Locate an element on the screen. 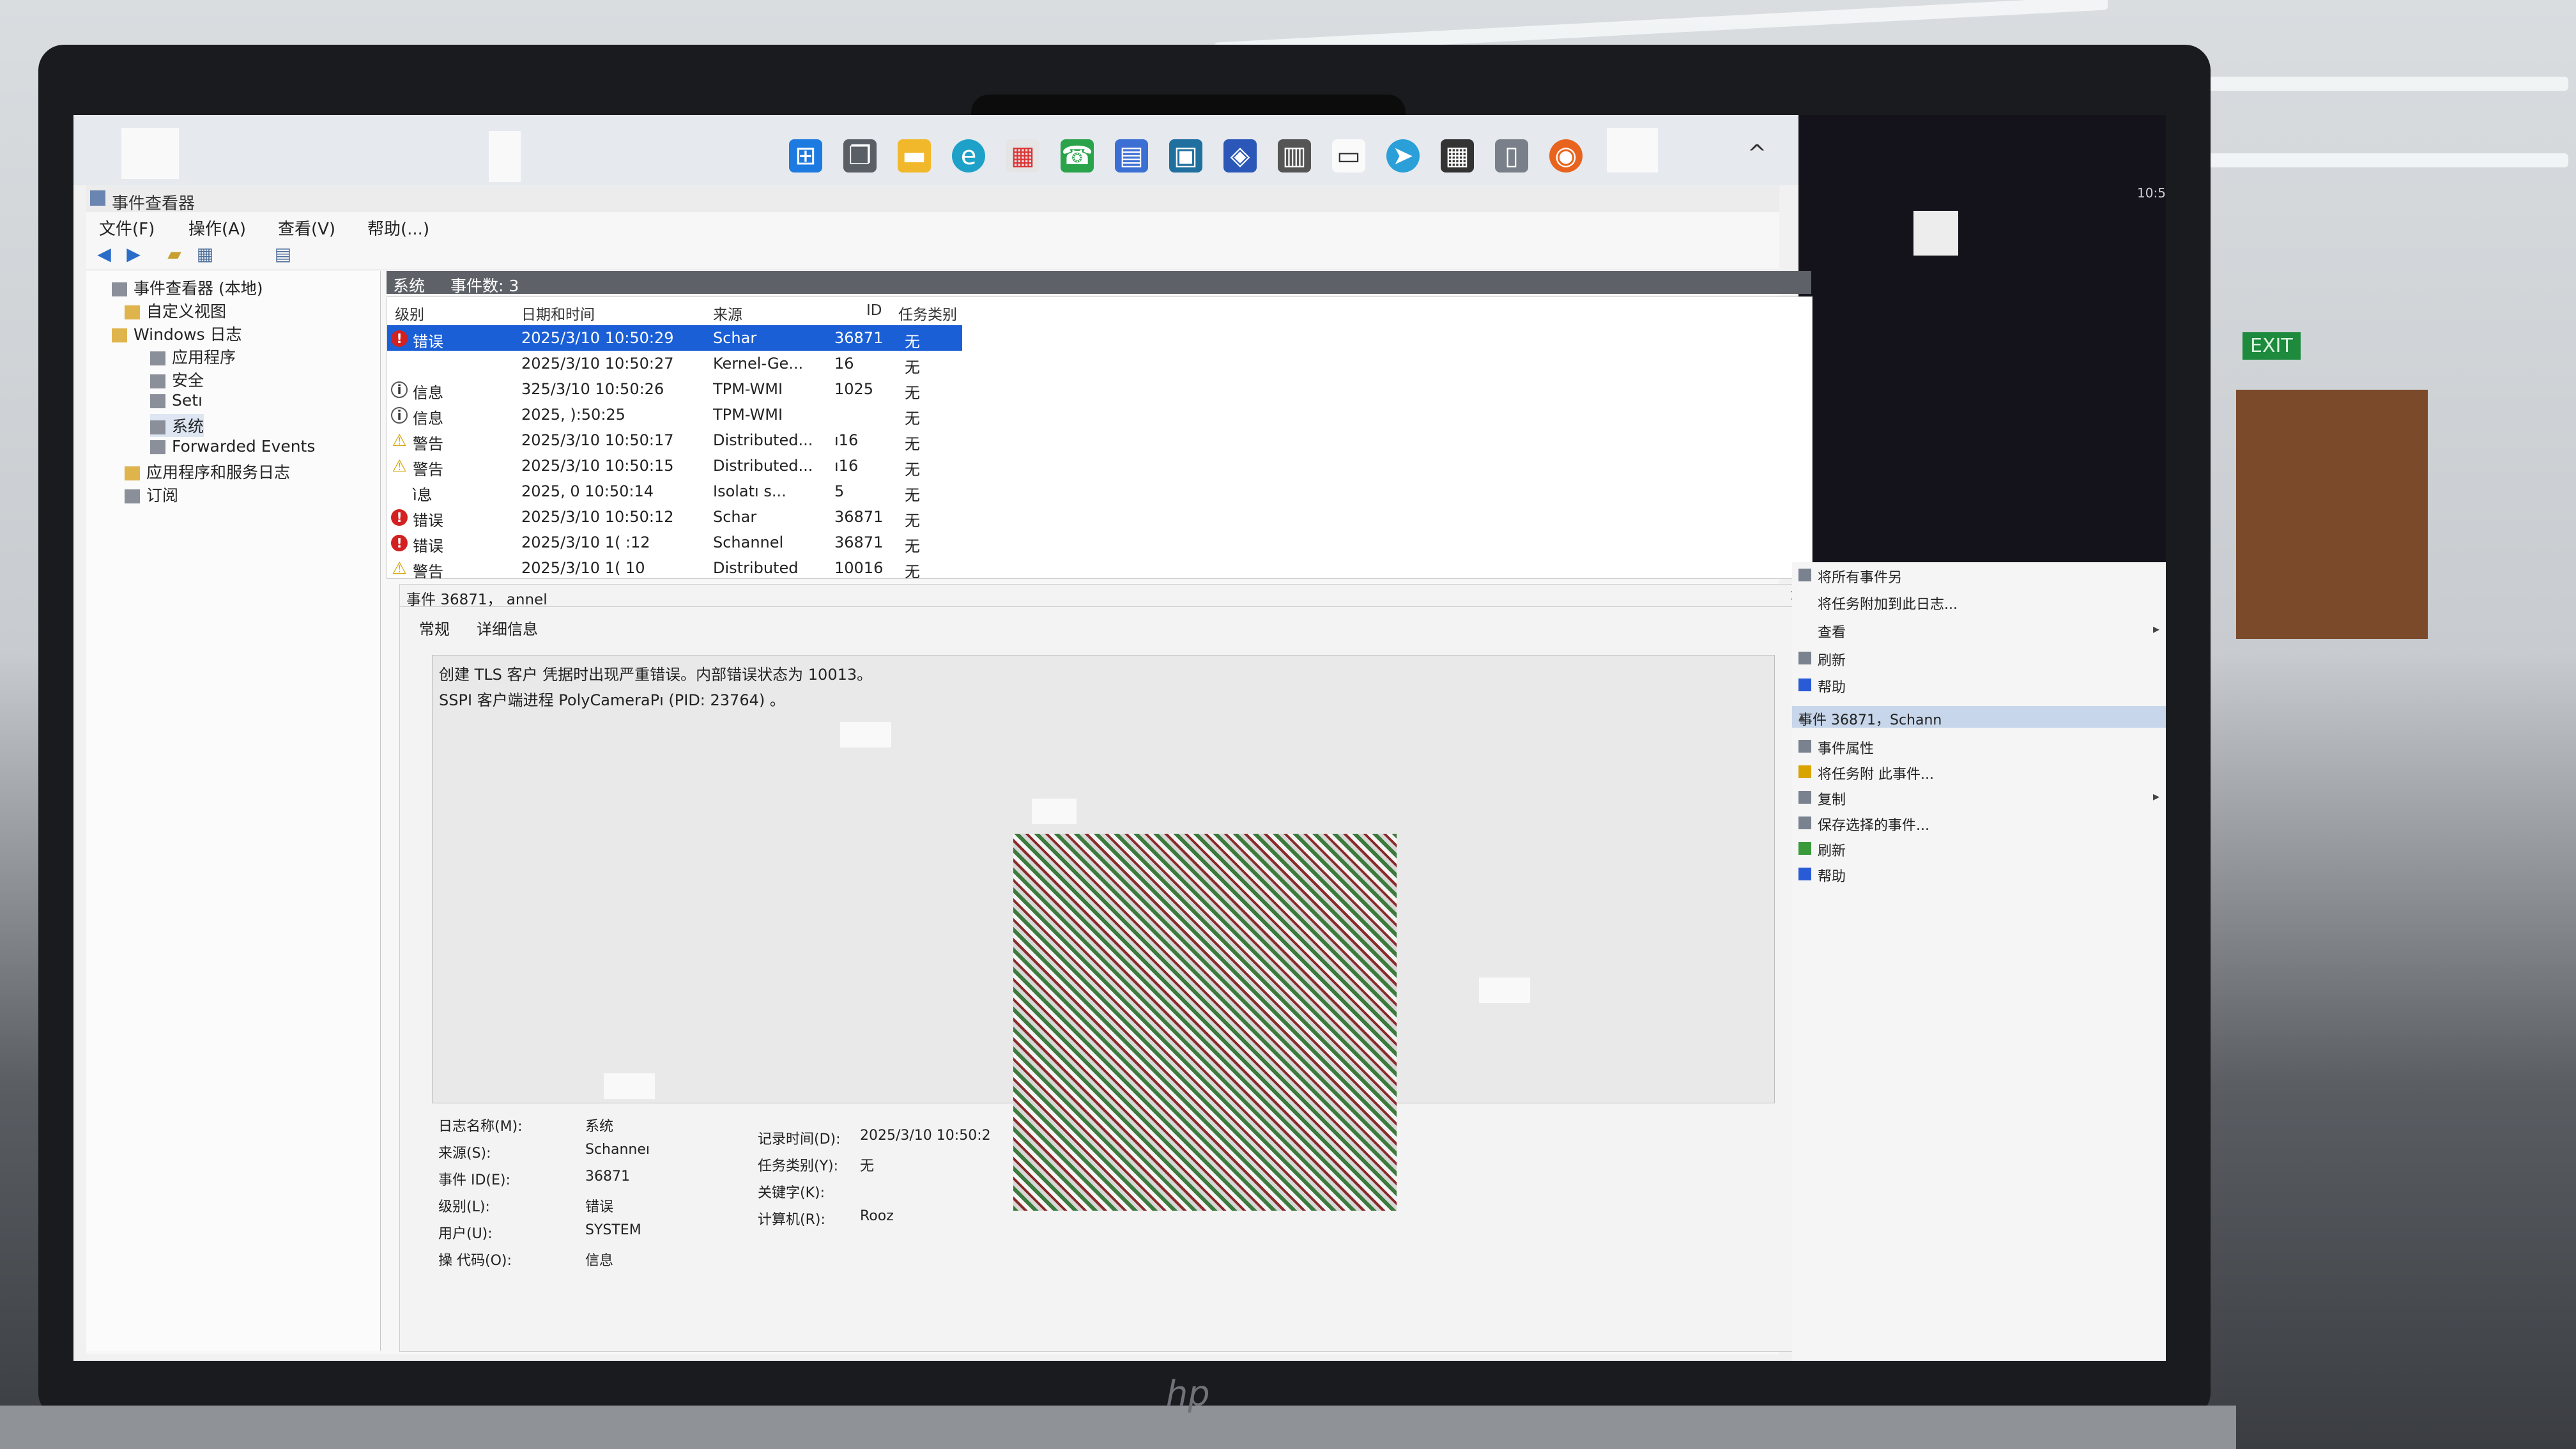 The width and height of the screenshot is (2576, 1449). edge-icon: e is located at coordinates (968, 155).